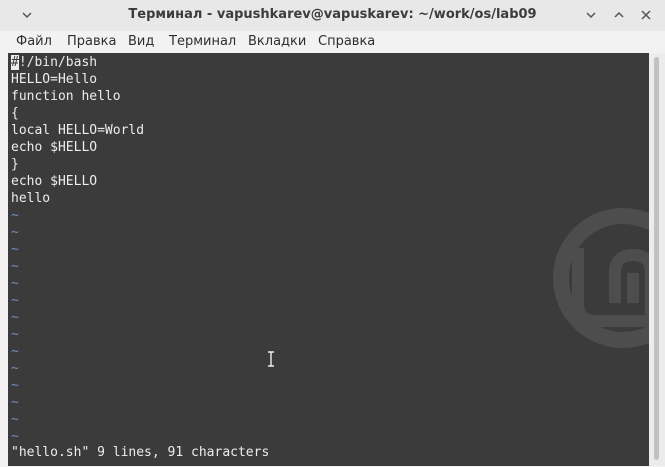 The width and height of the screenshot is (665, 467). What do you see at coordinates (619, 15) in the screenshot?
I see `maximize-icon` at bounding box center [619, 15].